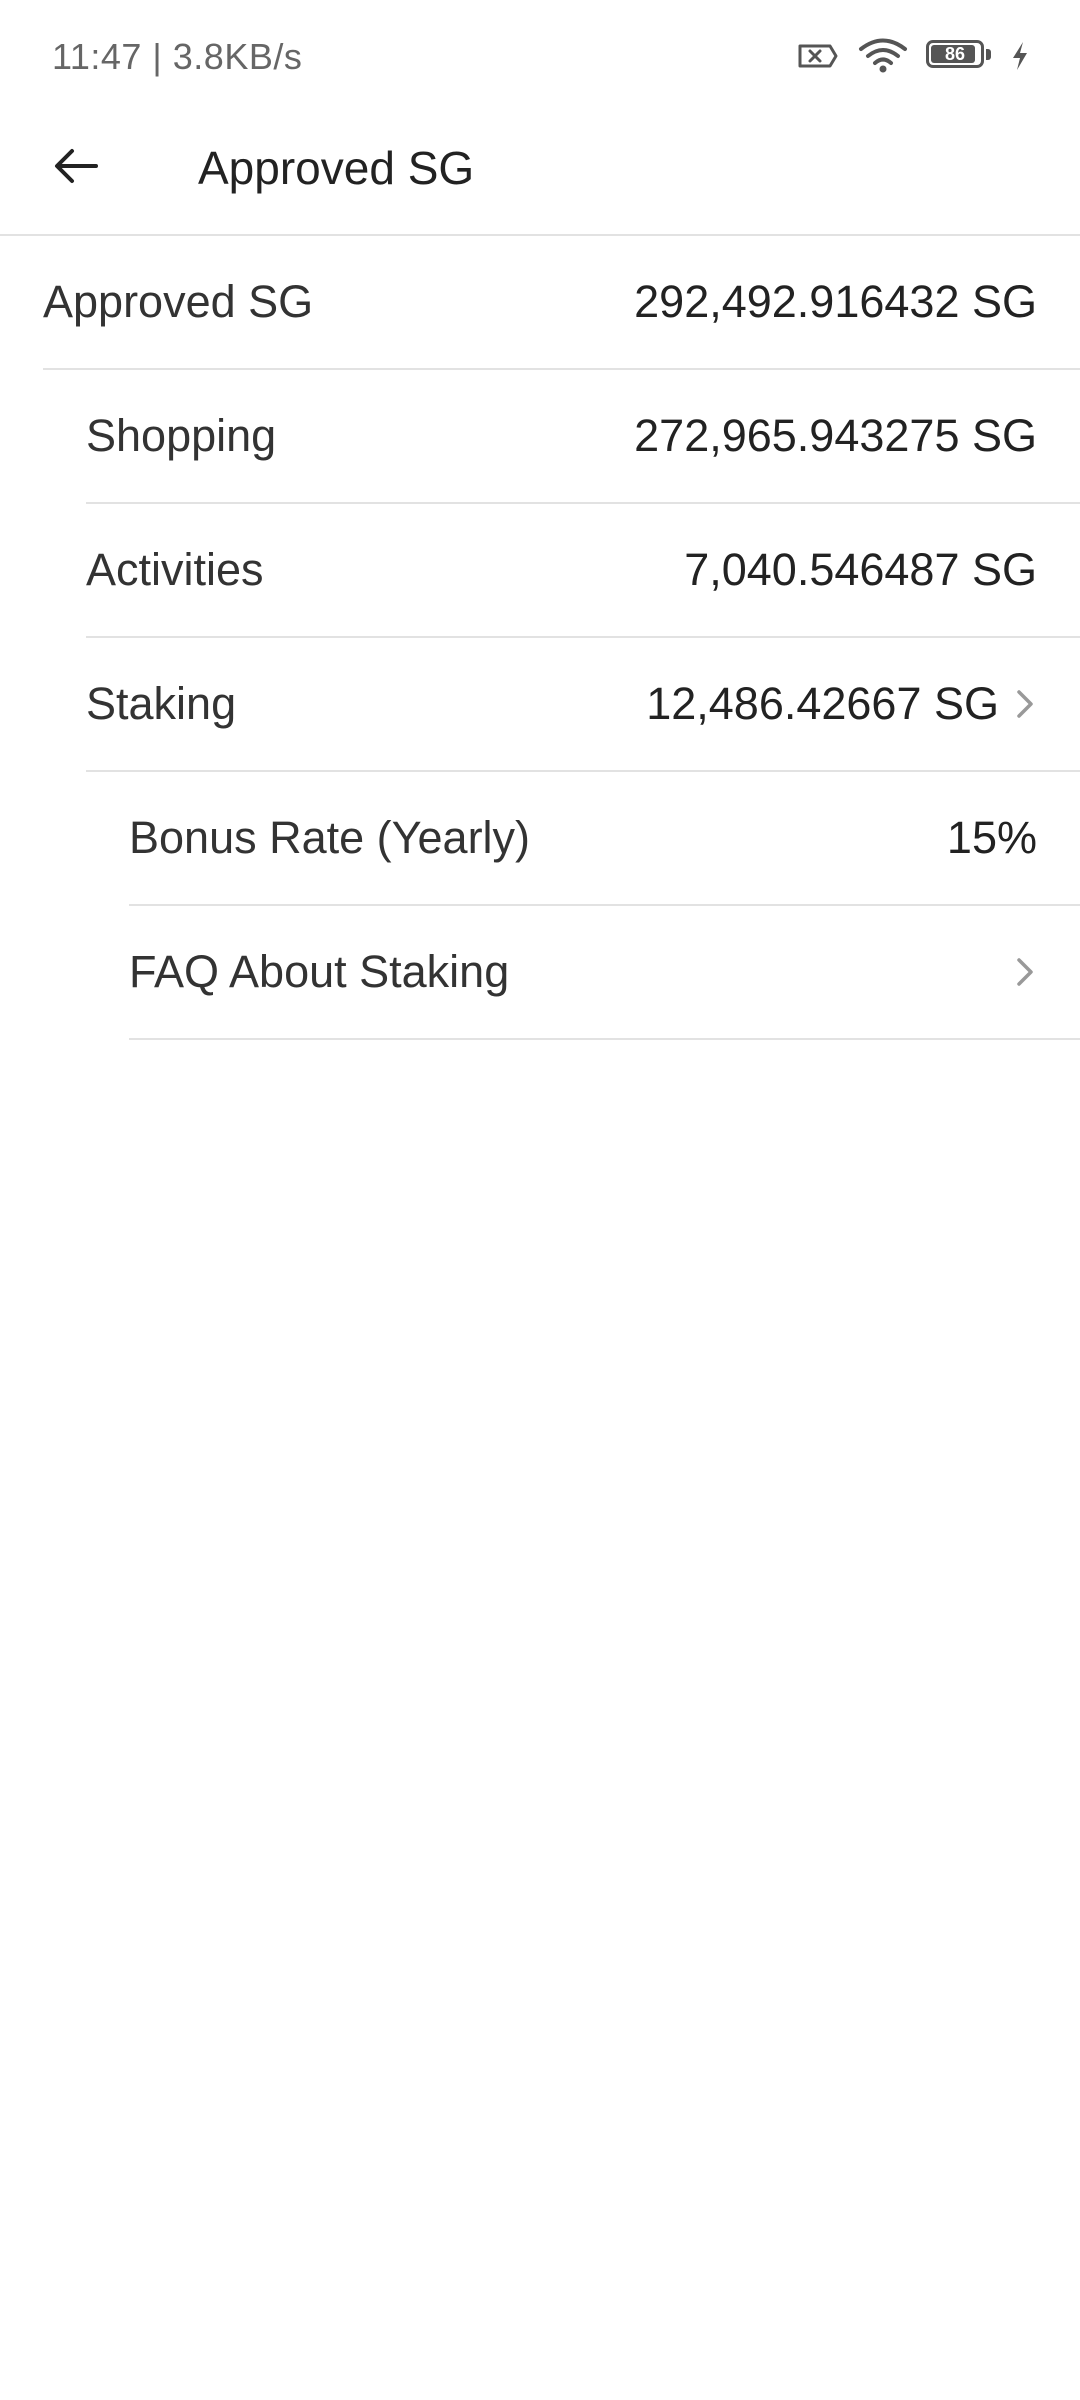 The image size is (1080, 2400). What do you see at coordinates (583, 437) in the screenshot?
I see `shopping-row: Shopping 272,965.943275 SG` at bounding box center [583, 437].